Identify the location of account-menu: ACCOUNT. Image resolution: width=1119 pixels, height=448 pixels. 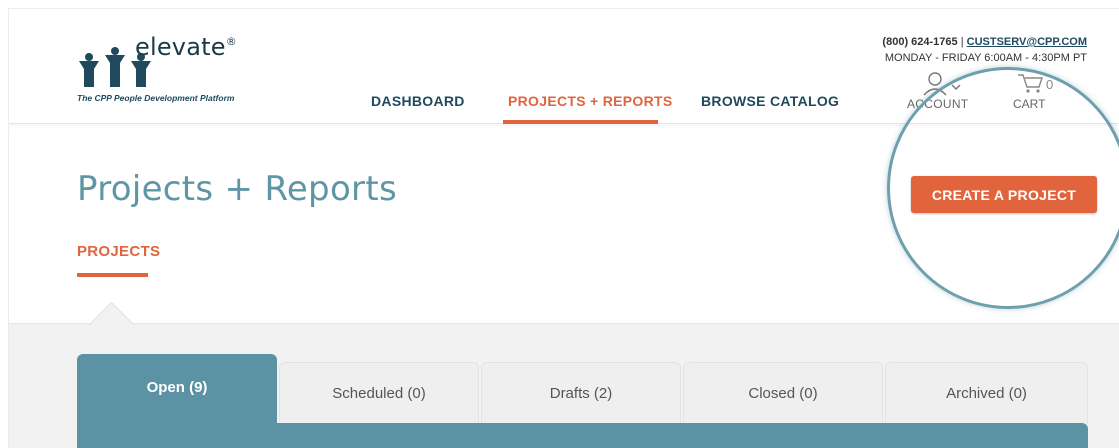
(942, 95).